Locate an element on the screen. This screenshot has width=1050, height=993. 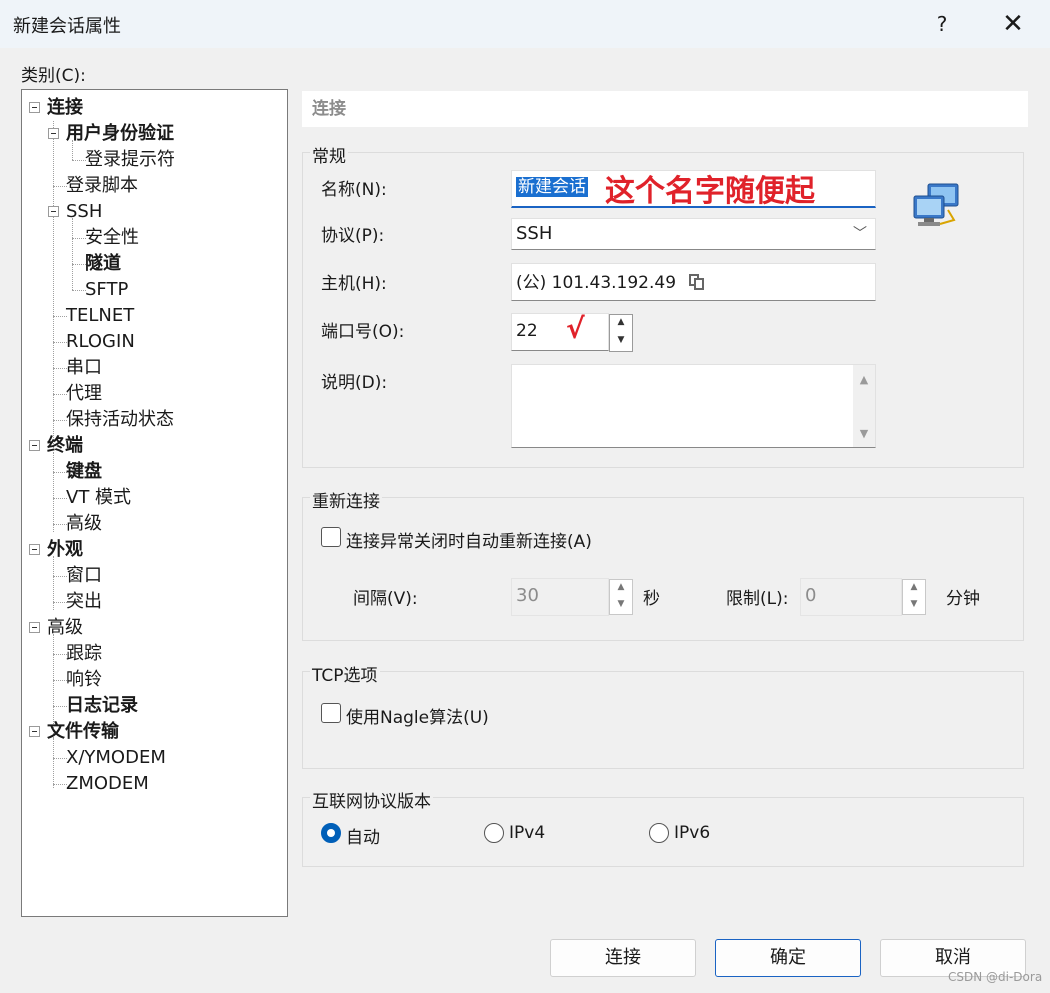
tree-item-authentication: 用户身份验证 is located at coordinates (120, 134).